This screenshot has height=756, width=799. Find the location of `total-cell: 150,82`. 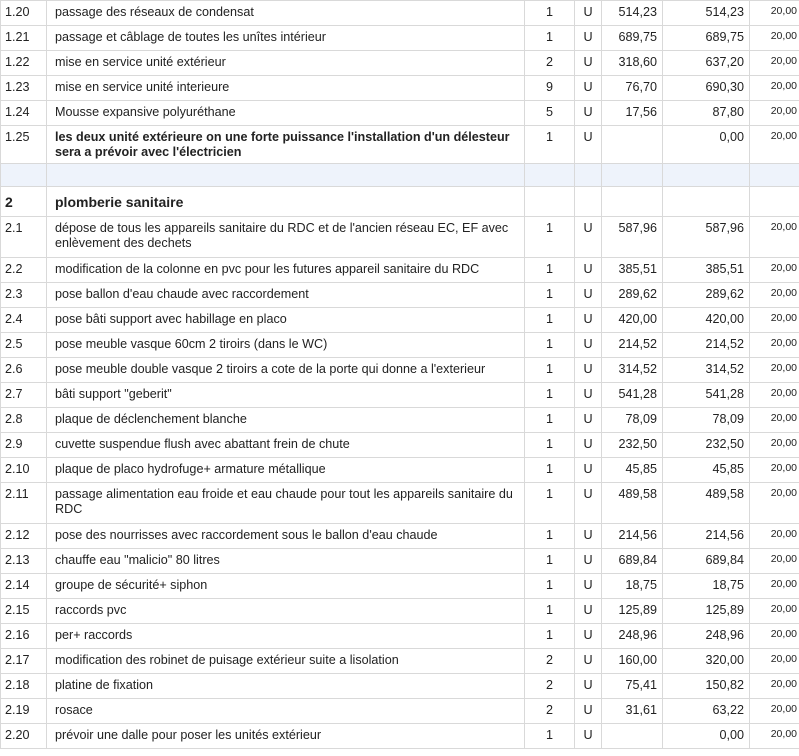

total-cell: 150,82 is located at coordinates (706, 686).